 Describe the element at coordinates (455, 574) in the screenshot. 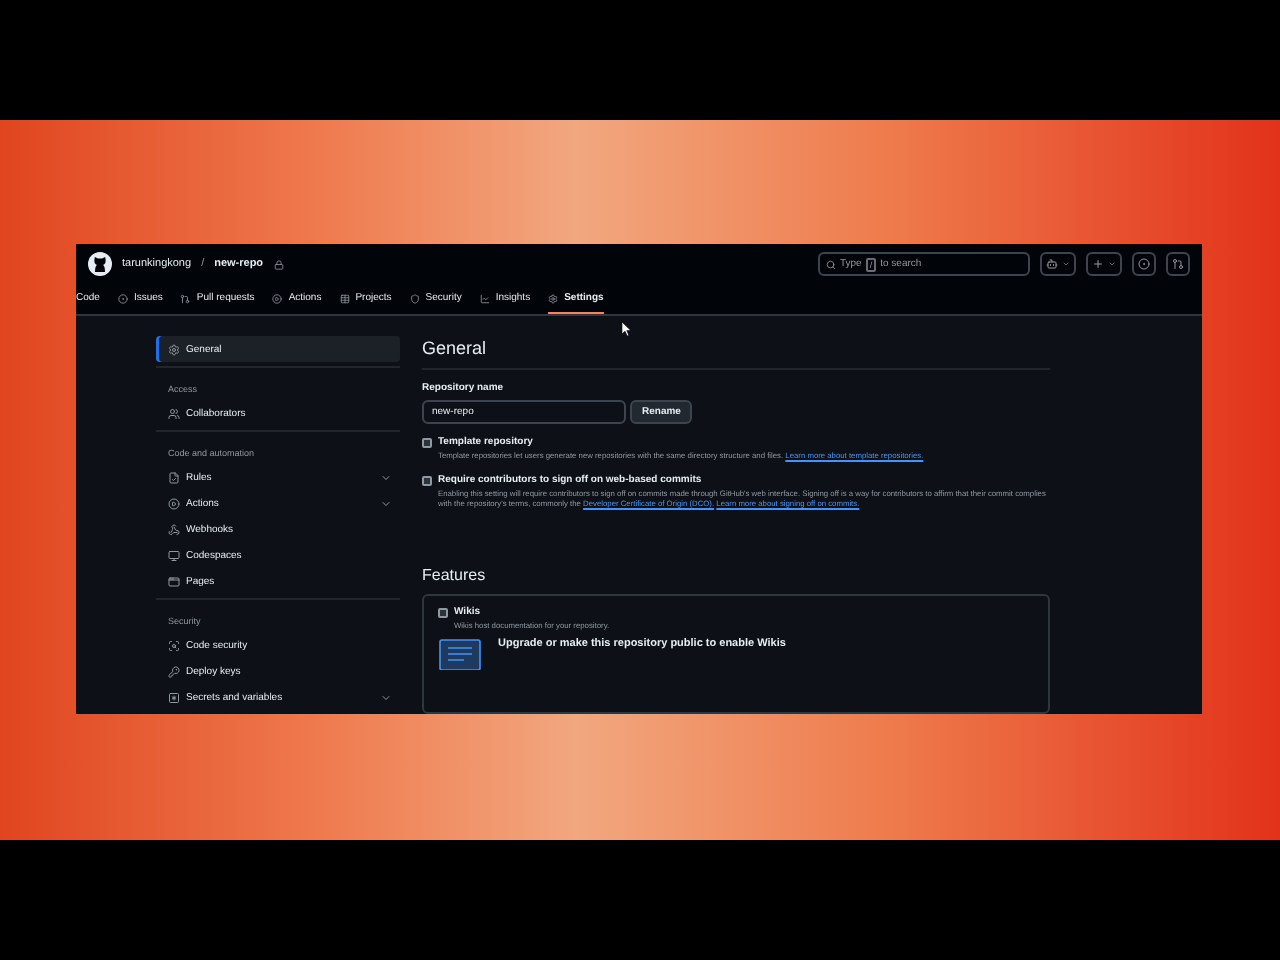

I see `section-title: Features` at that location.